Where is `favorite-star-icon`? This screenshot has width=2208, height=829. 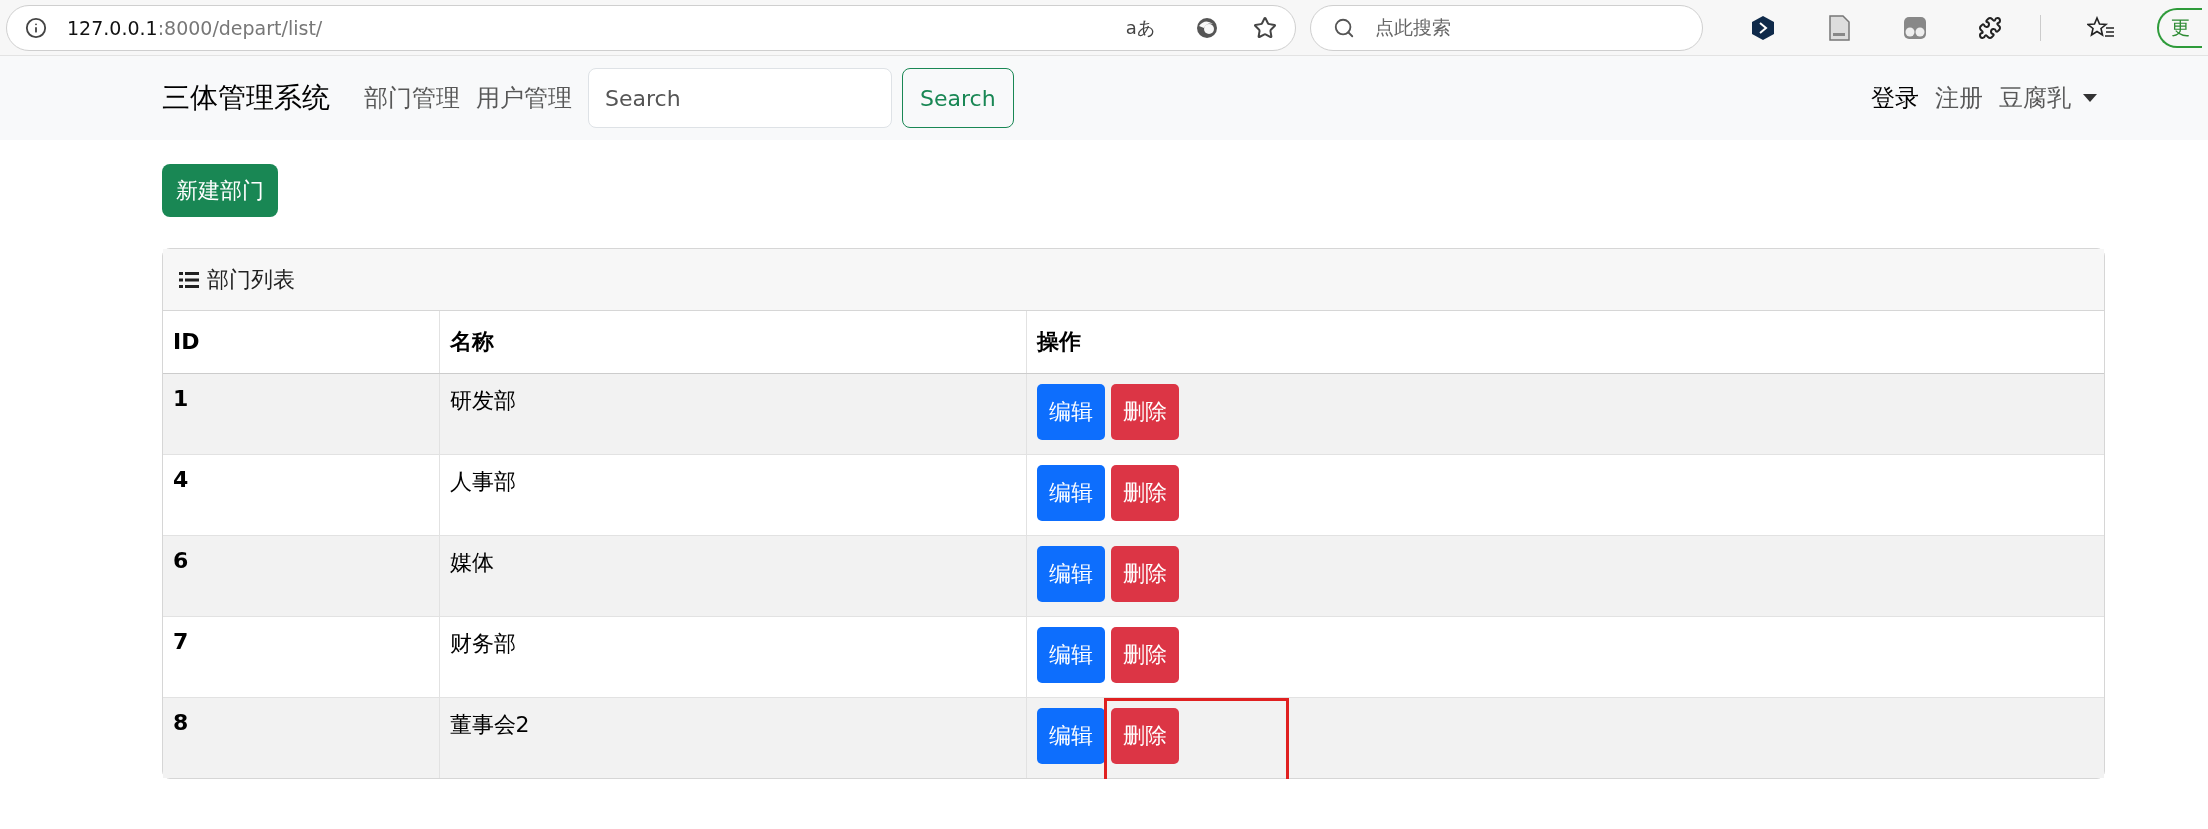 favorite-star-icon is located at coordinates (1264, 27).